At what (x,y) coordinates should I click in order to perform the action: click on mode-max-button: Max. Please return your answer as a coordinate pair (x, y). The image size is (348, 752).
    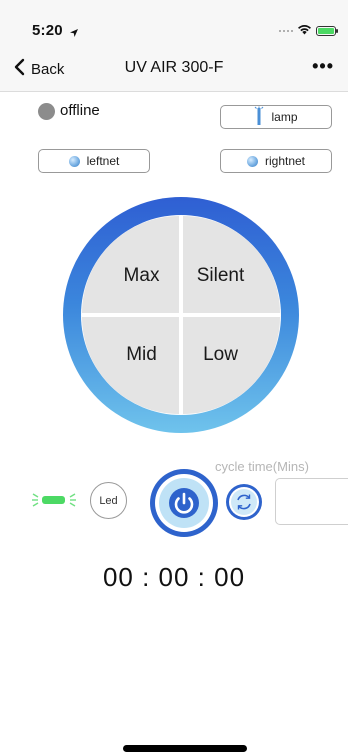
    Looking at the image, I should click on (130, 264).